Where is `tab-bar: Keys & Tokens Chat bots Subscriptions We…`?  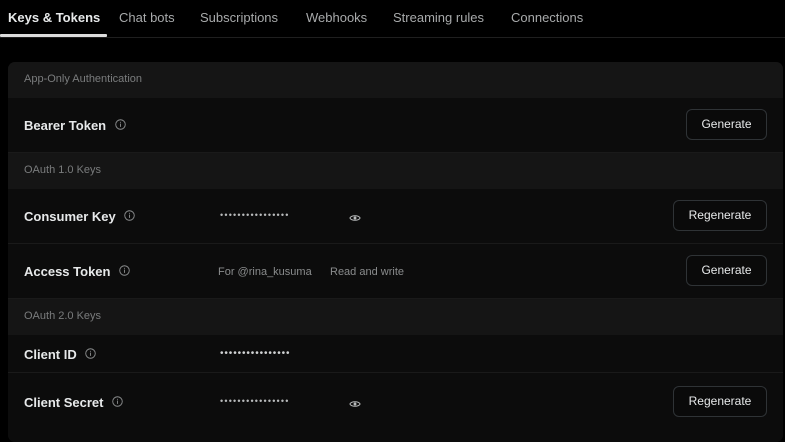 tab-bar: Keys & Tokens Chat bots Subscriptions We… is located at coordinates (392, 19).